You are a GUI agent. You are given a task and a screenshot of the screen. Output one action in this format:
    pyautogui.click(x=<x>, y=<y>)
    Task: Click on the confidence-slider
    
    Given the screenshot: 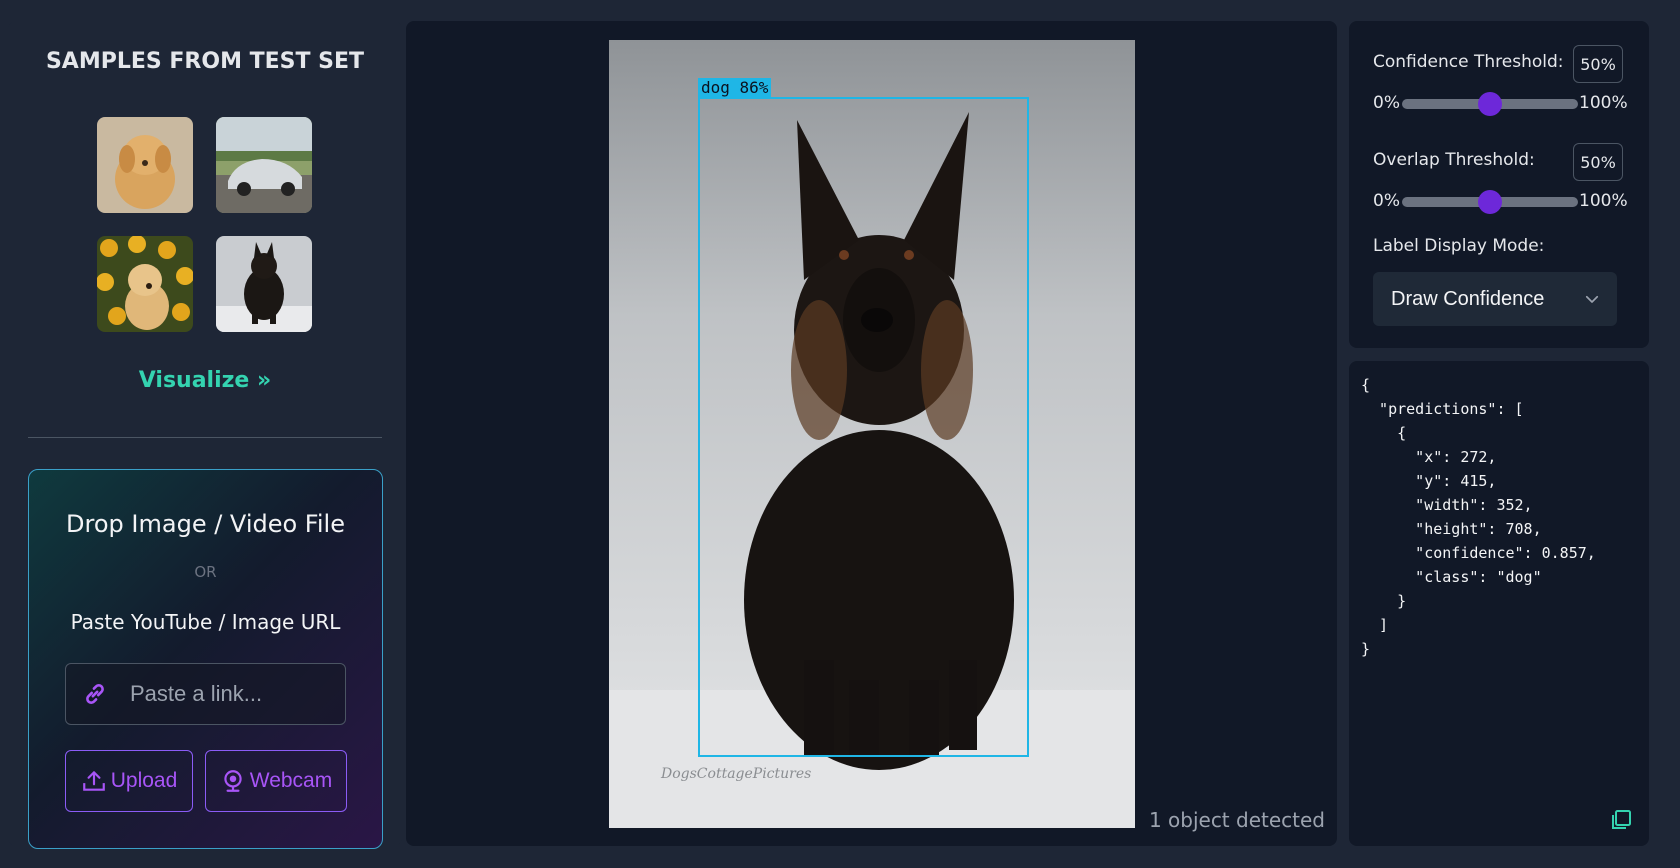 What is the action you would take?
    pyautogui.click(x=1490, y=104)
    